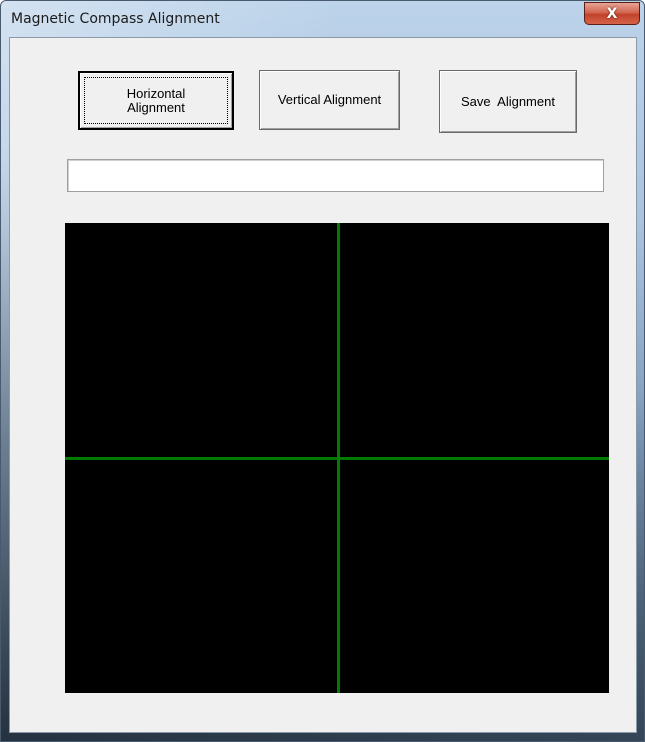  I want to click on close-icon: X, so click(612, 14).